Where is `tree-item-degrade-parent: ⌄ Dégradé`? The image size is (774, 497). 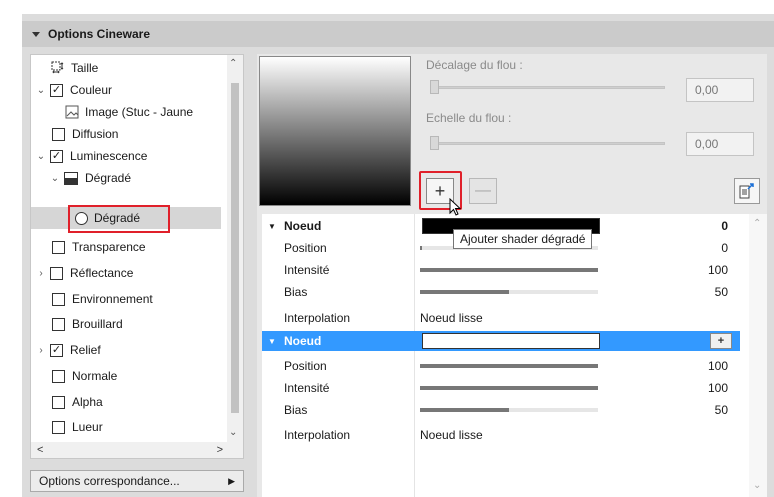 tree-item-degrade-parent: ⌄ Dégradé is located at coordinates (90, 178).